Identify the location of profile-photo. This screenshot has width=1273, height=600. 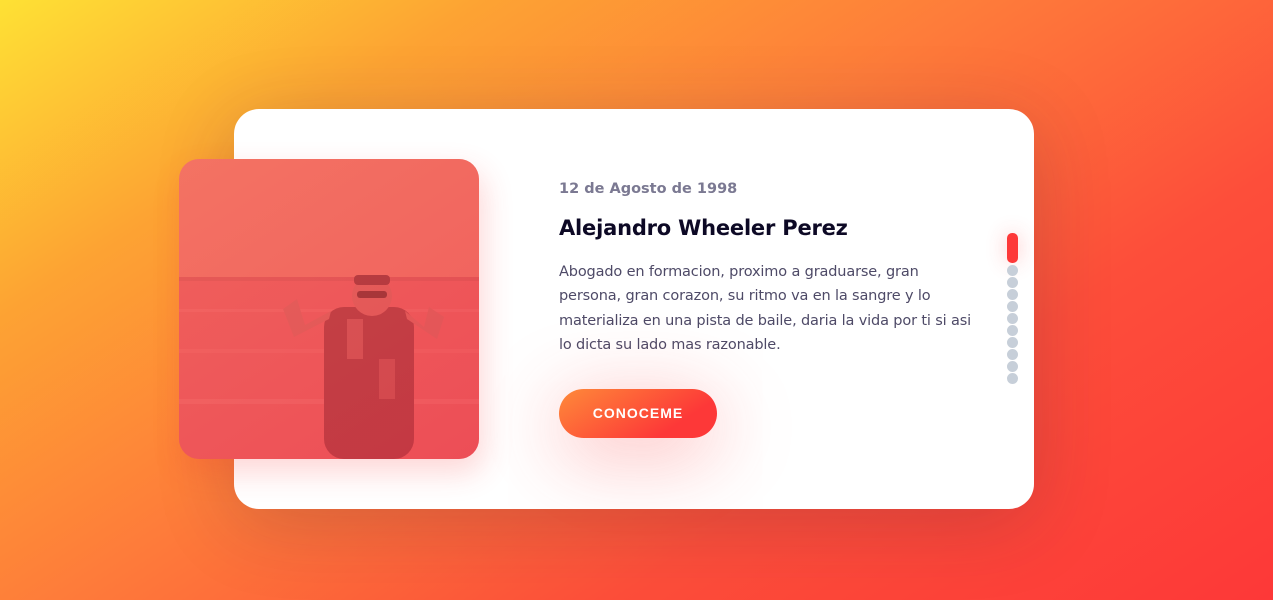
(329, 309).